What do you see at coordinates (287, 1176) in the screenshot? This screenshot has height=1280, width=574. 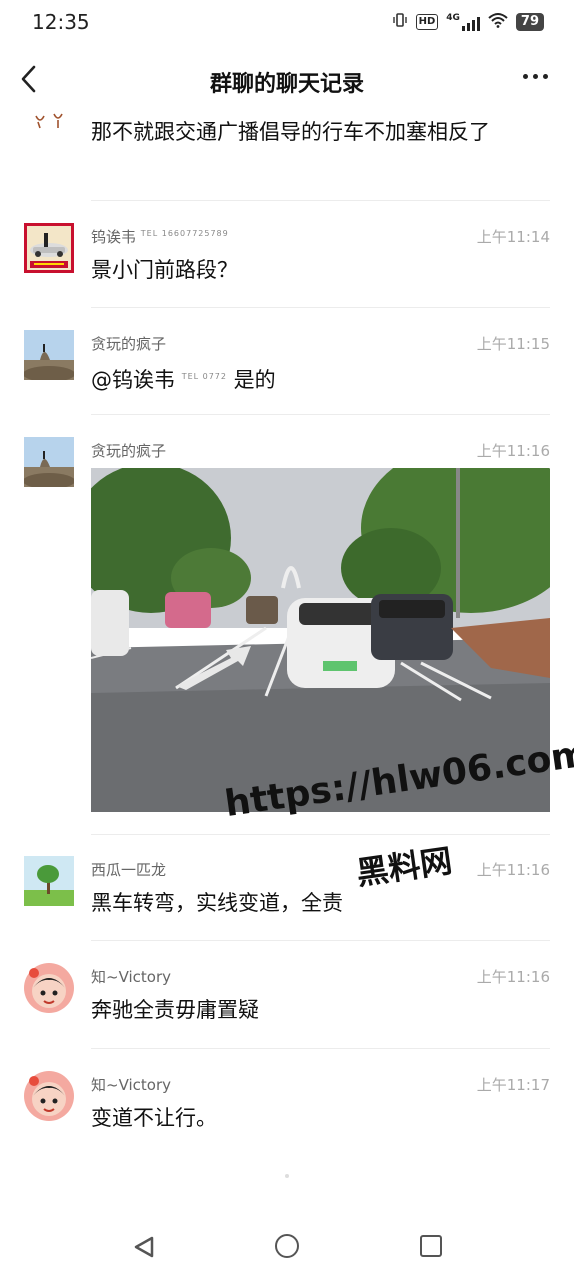 I see `scroll-indicator` at bounding box center [287, 1176].